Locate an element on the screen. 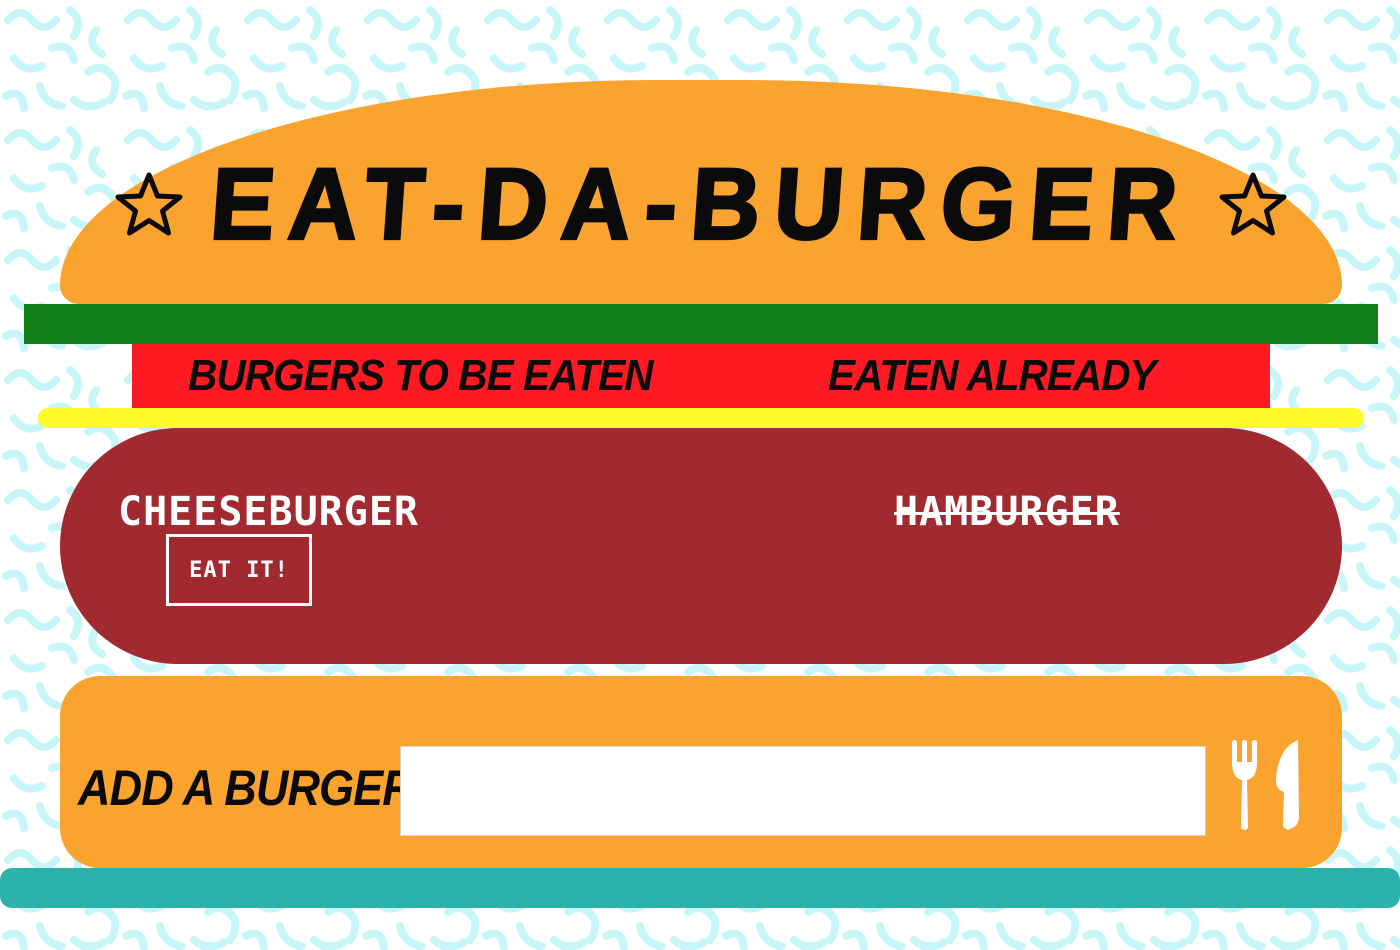 This screenshot has height=950, width=1400. add-burger-label: ADD A BURGER: is located at coordinates (253, 788).